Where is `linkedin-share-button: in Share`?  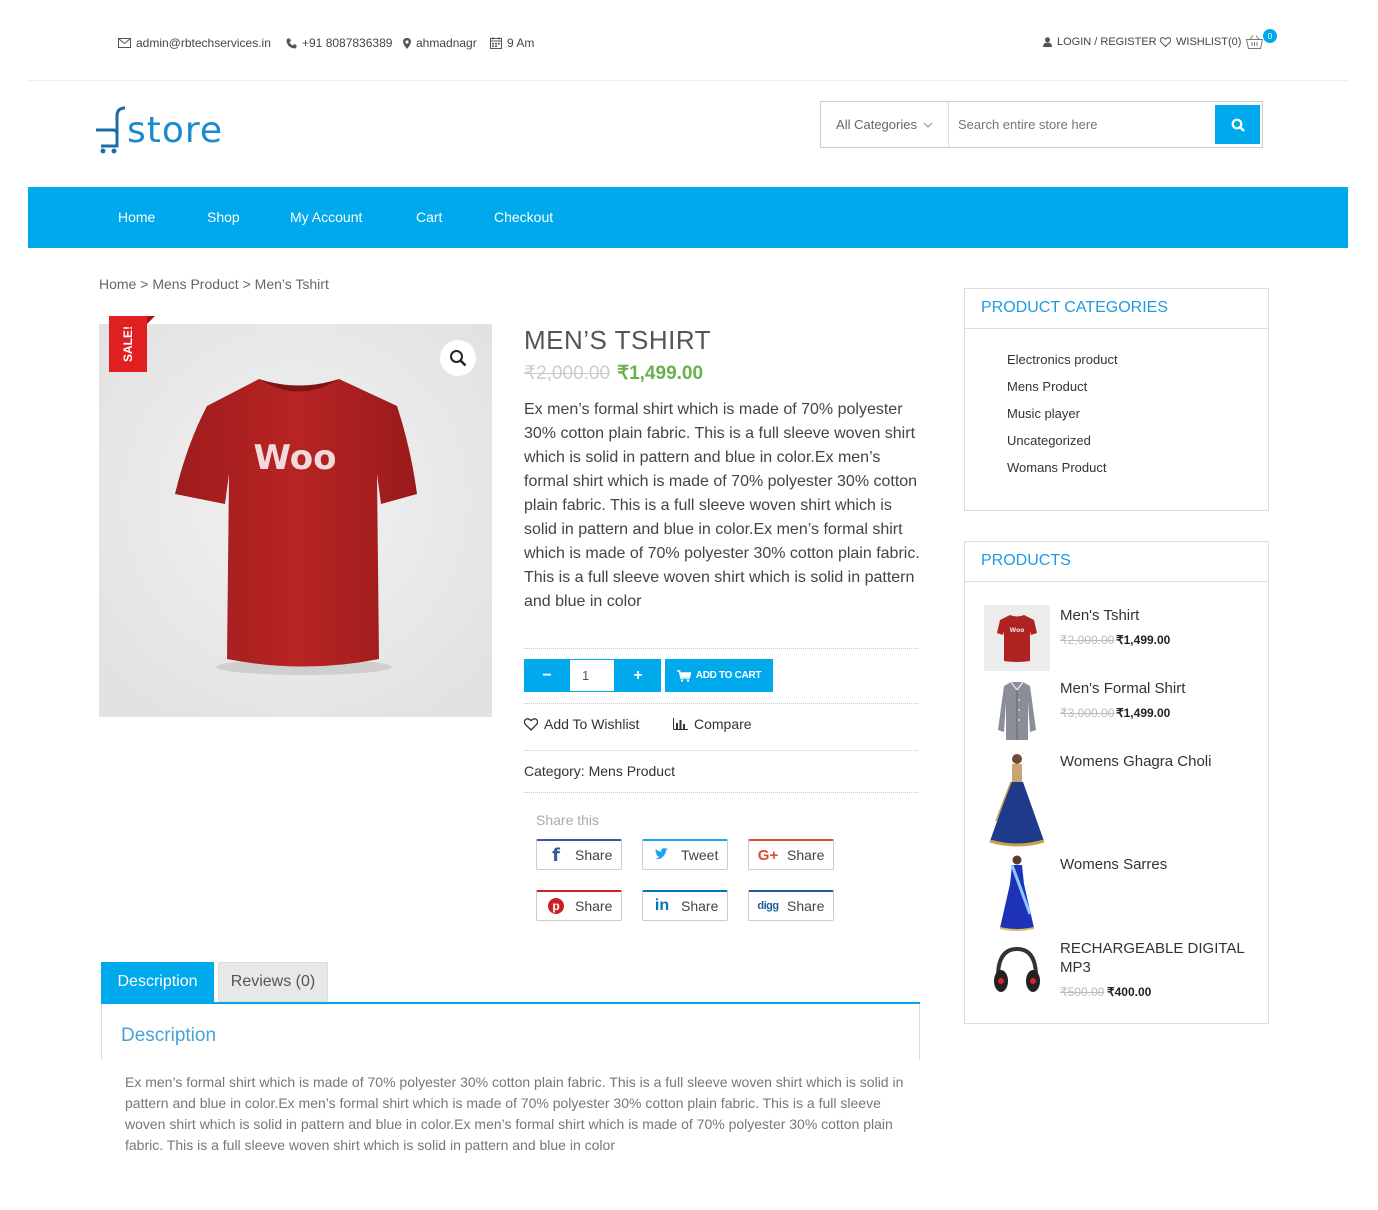
linkedin-share-button: in Share is located at coordinates (685, 905).